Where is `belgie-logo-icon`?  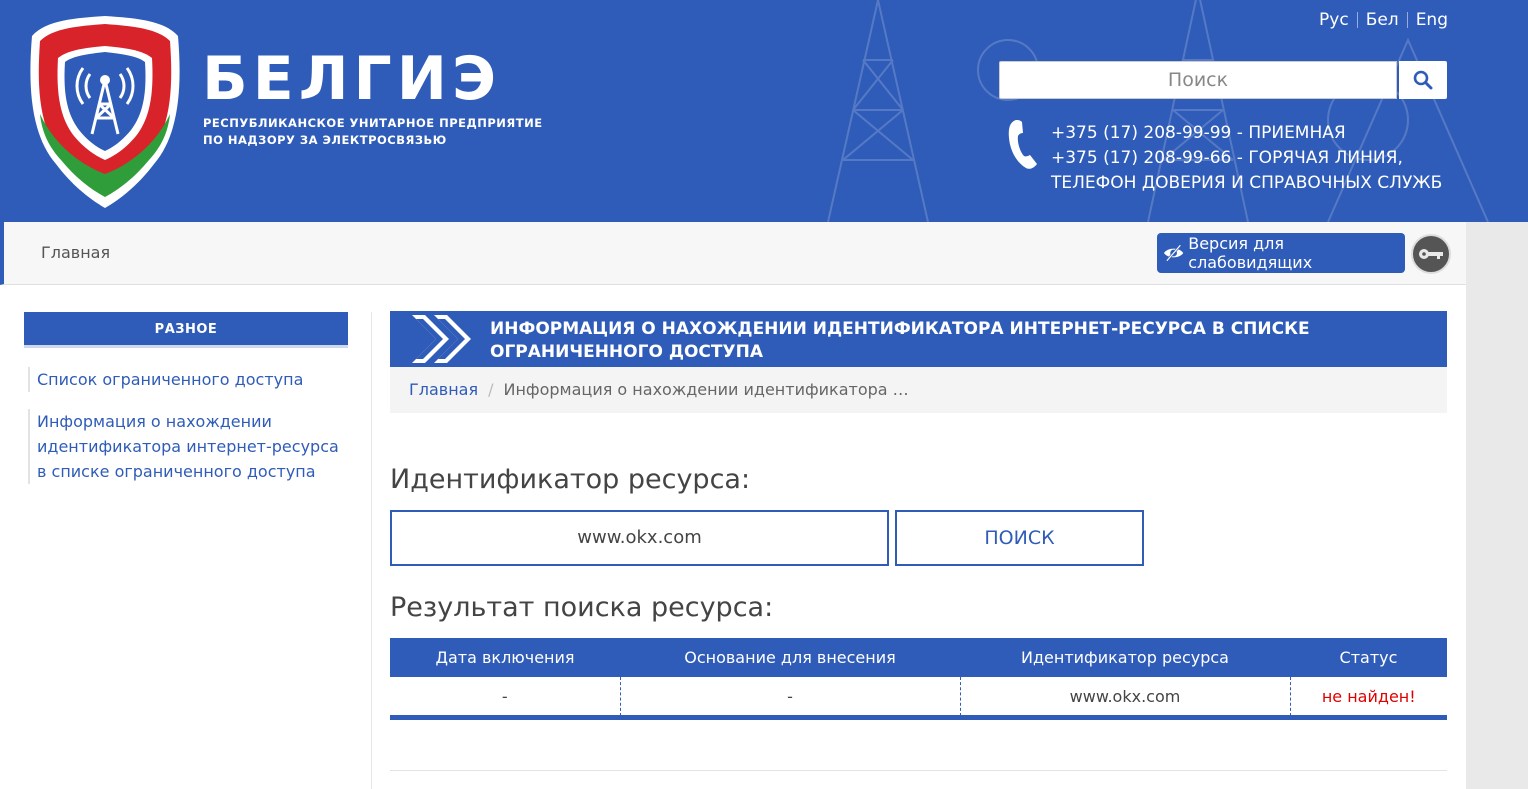 belgie-logo-icon is located at coordinates (105, 112).